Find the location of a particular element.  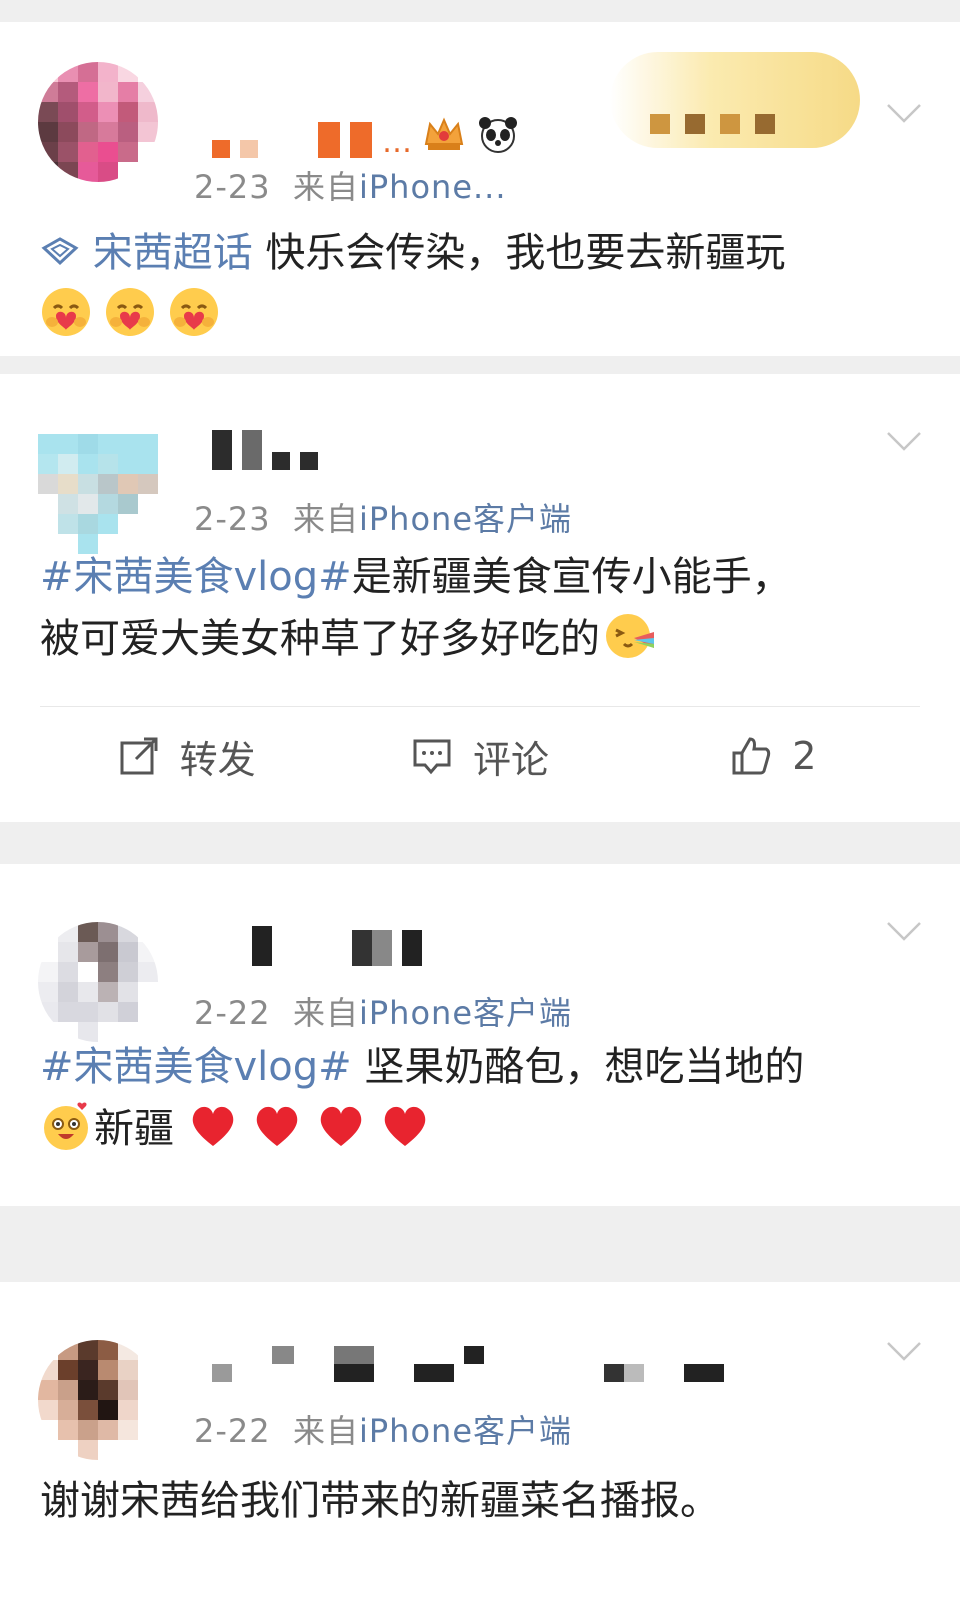

repost-button: 转发 is located at coordinates (186, 756).